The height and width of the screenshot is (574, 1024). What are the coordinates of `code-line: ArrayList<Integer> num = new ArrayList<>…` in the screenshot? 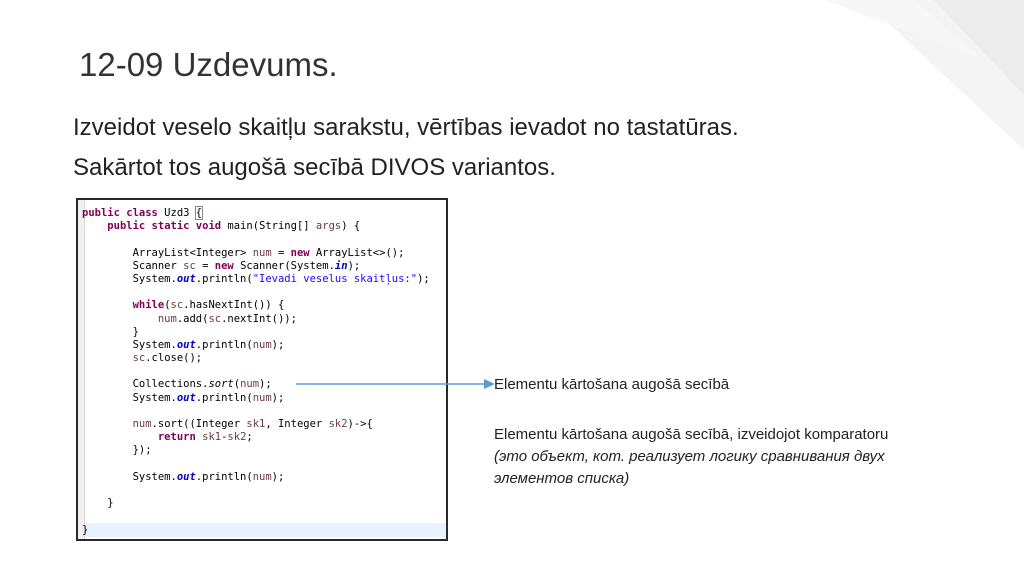 It's located at (264, 253).